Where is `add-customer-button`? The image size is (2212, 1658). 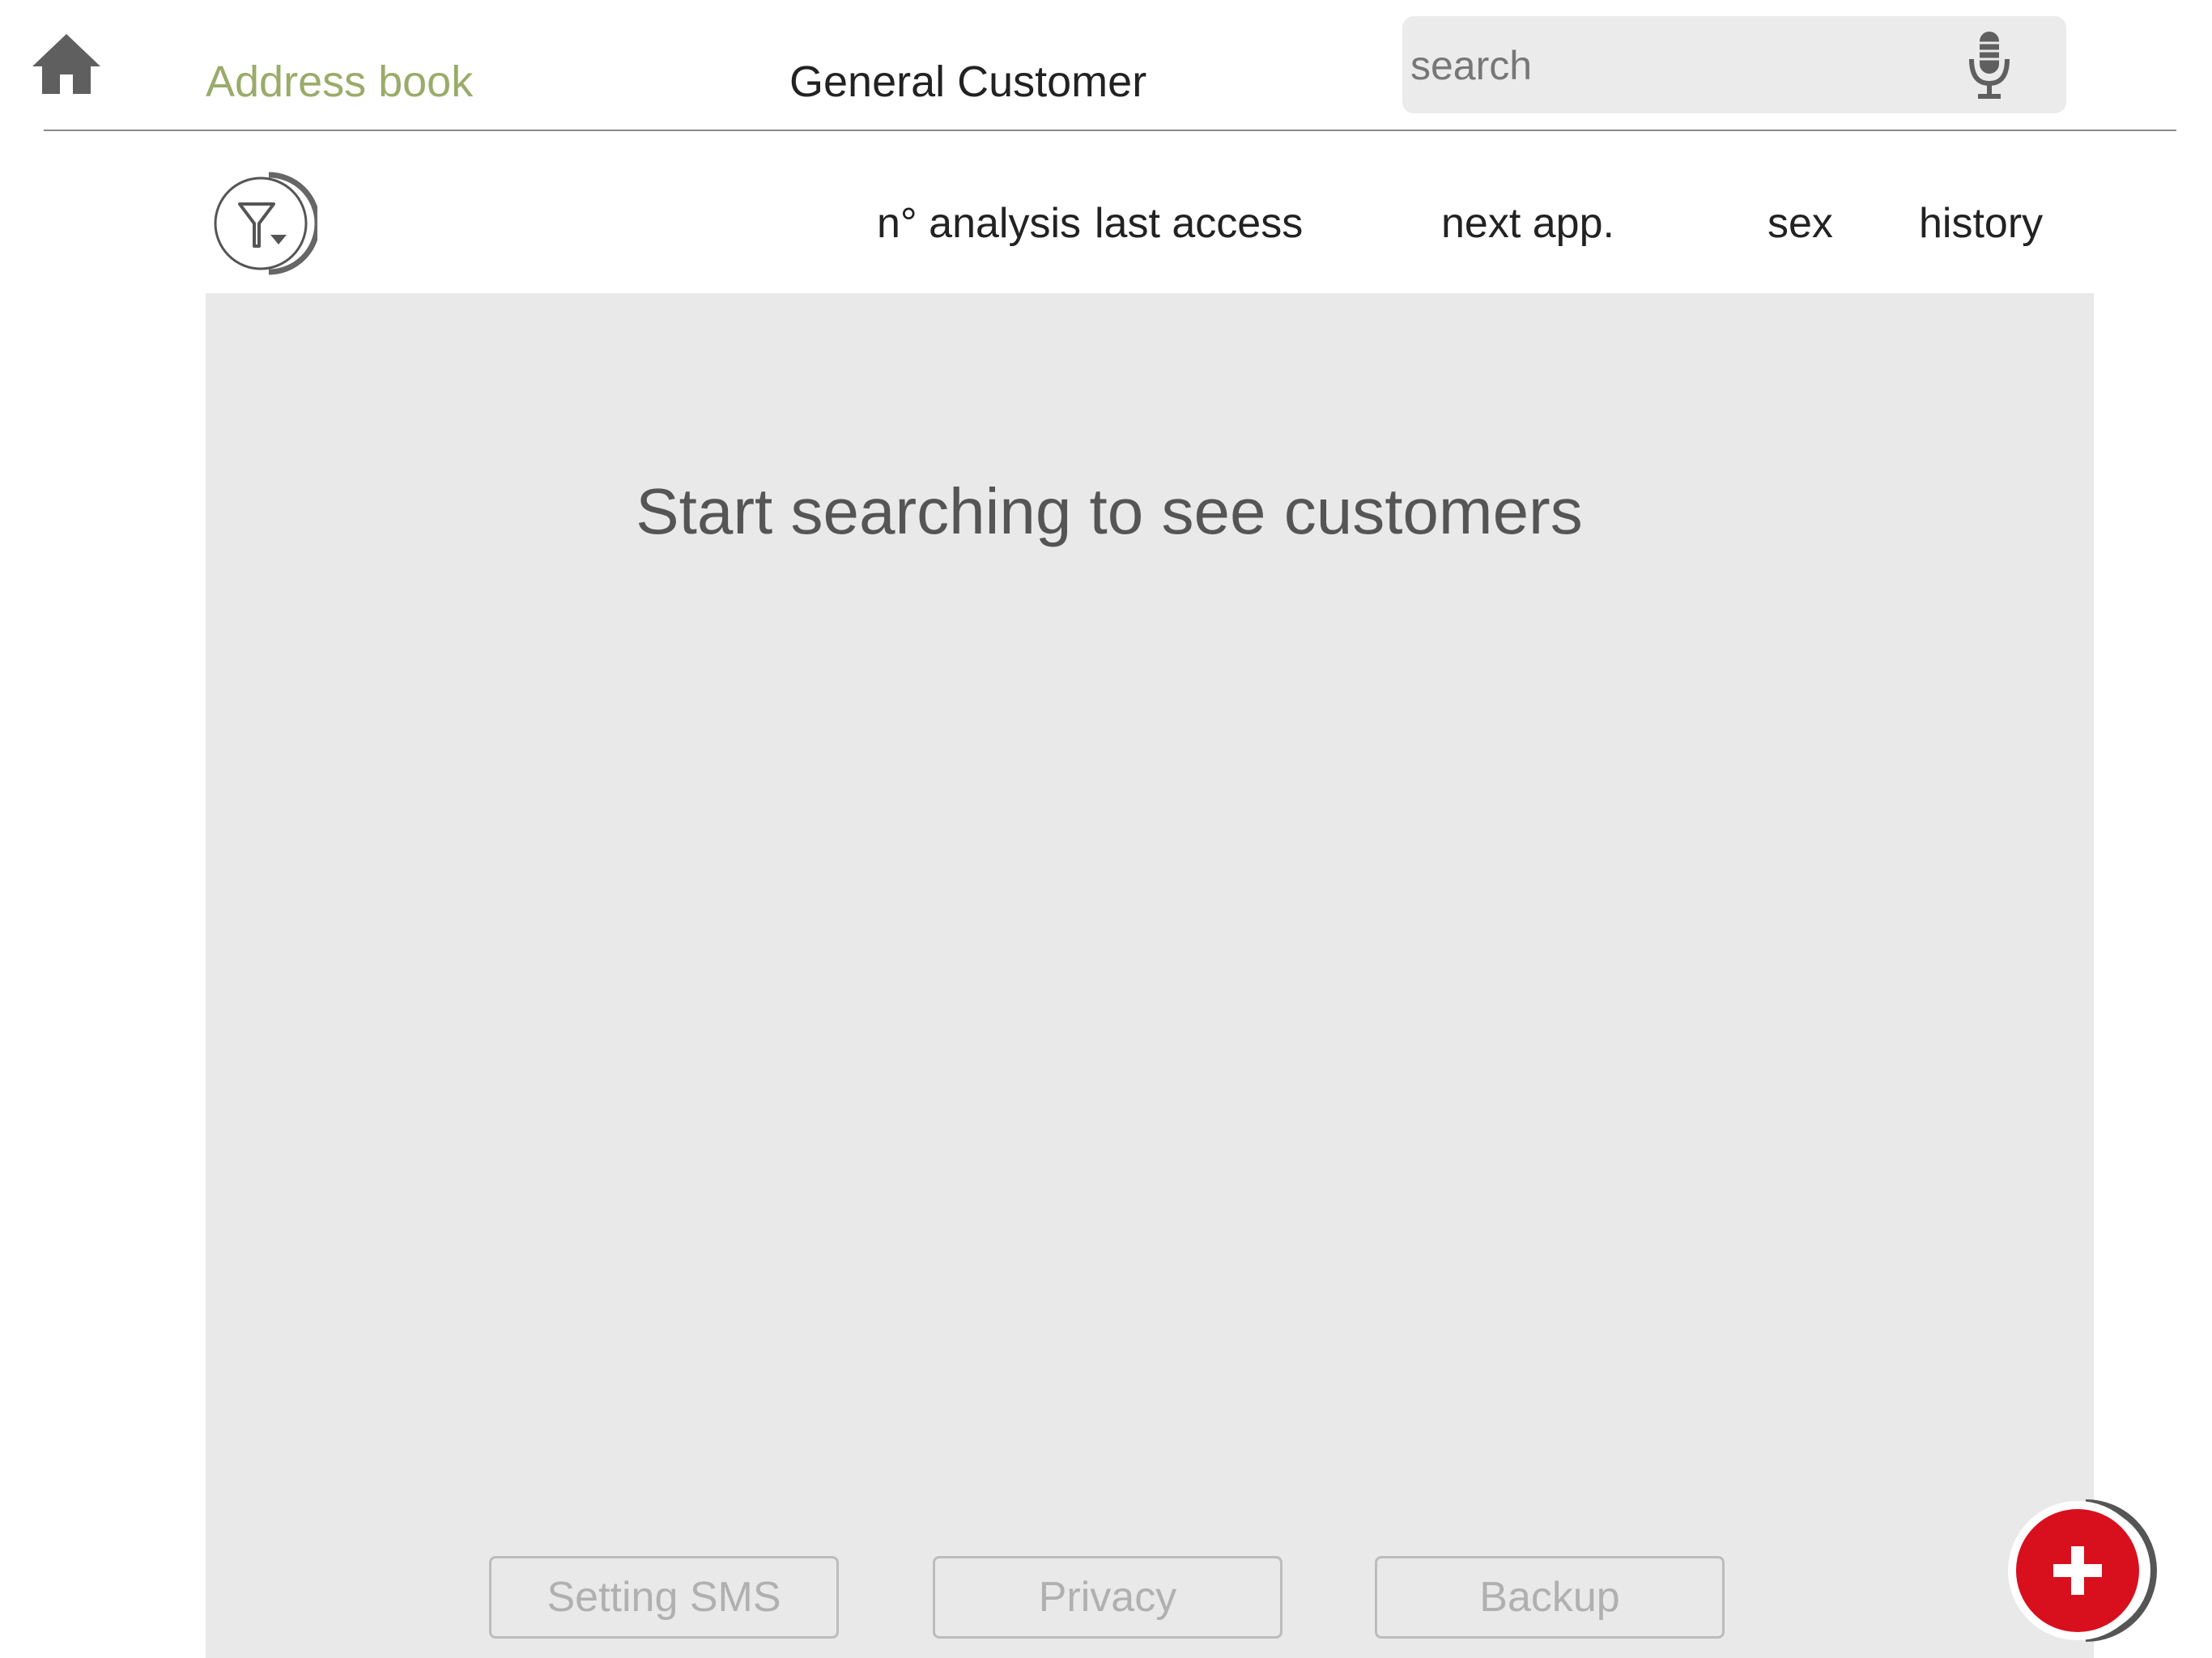 add-customer-button is located at coordinates (2082, 1573).